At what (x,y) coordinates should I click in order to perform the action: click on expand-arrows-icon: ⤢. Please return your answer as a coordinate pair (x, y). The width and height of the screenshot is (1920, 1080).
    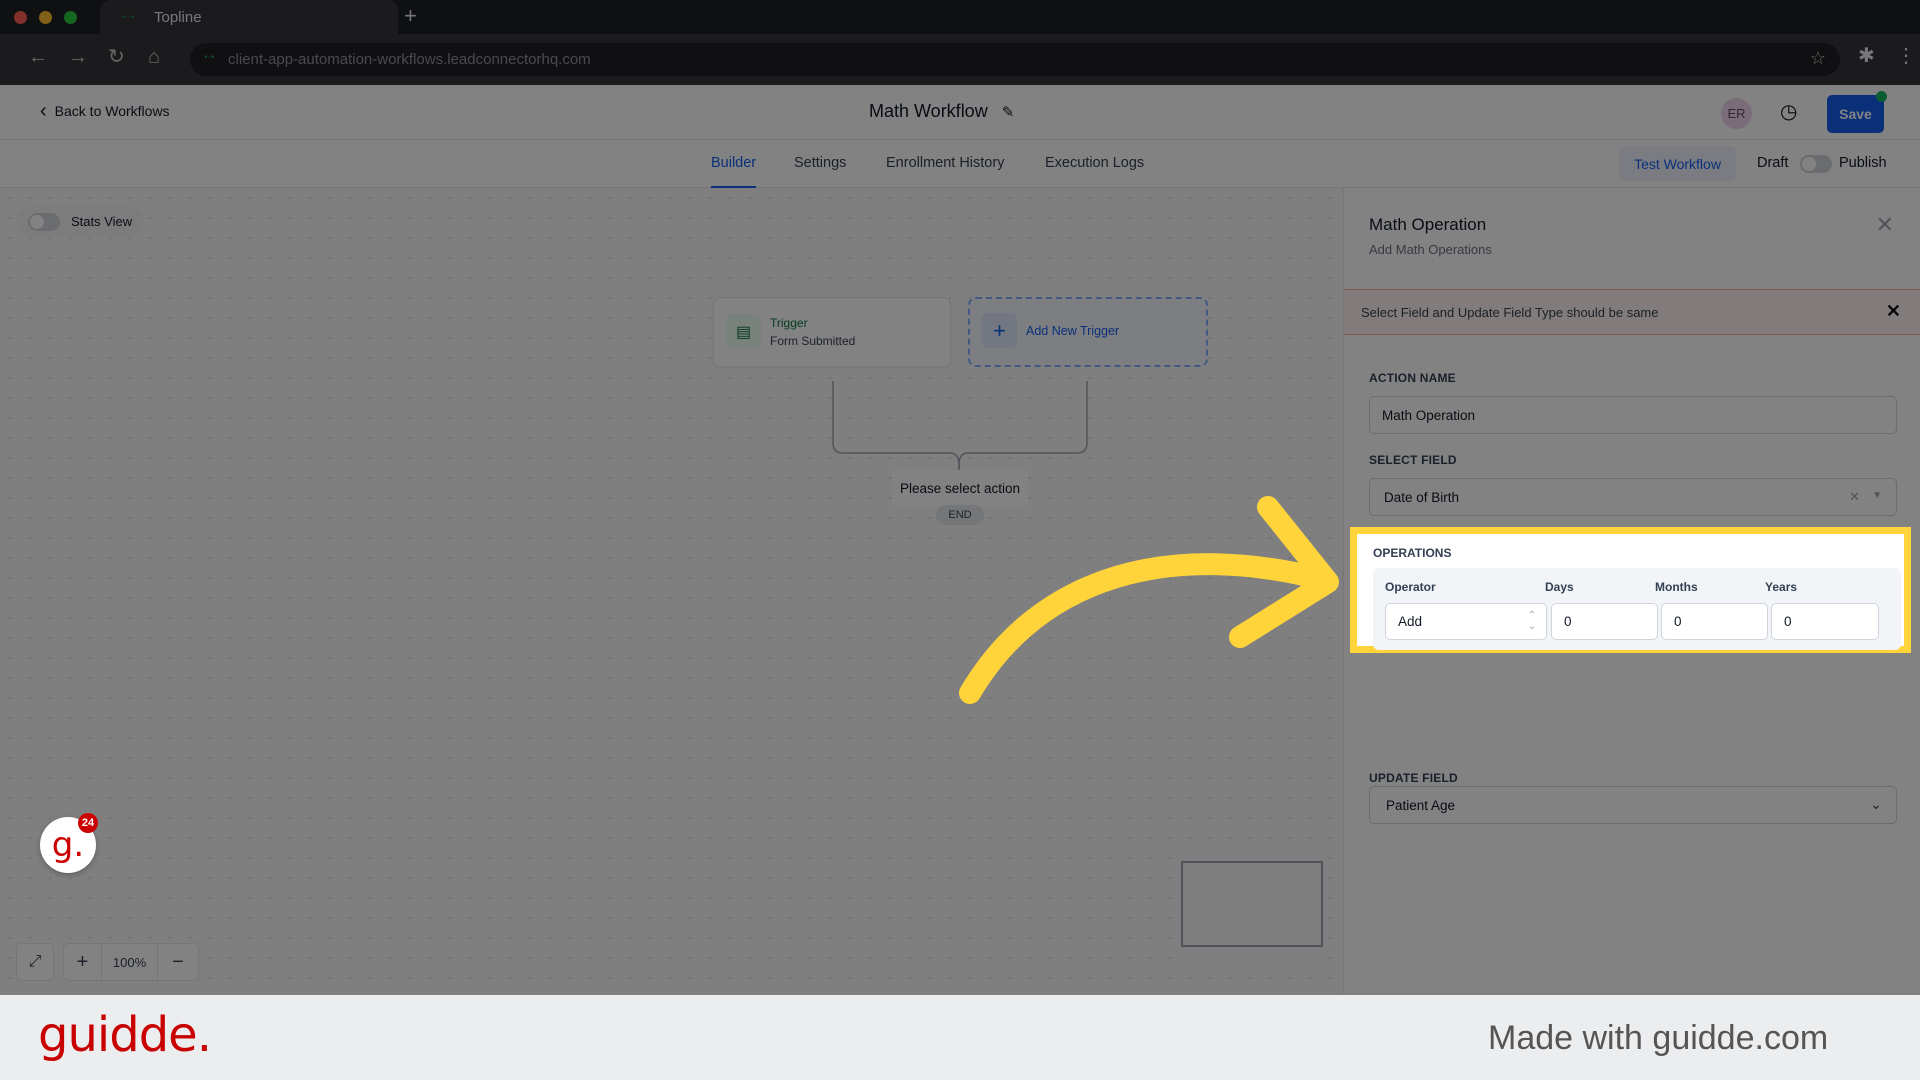
    Looking at the image, I should click on (35, 961).